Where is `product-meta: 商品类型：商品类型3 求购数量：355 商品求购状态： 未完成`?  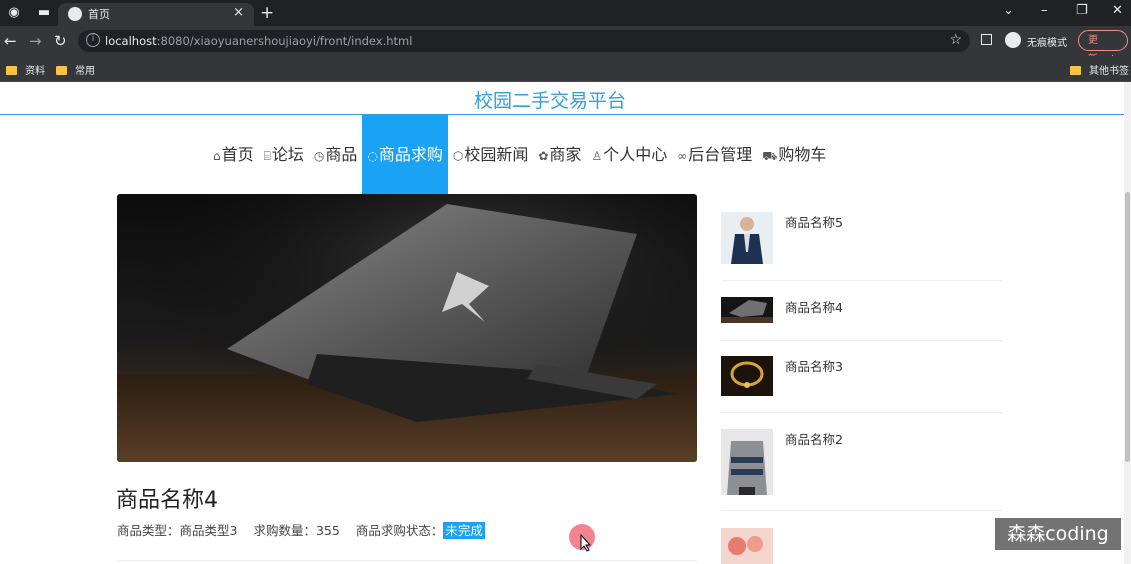
product-meta: 商品类型：商品类型3 求购数量：355 商品求购状态： 未完成 is located at coordinates (301, 529).